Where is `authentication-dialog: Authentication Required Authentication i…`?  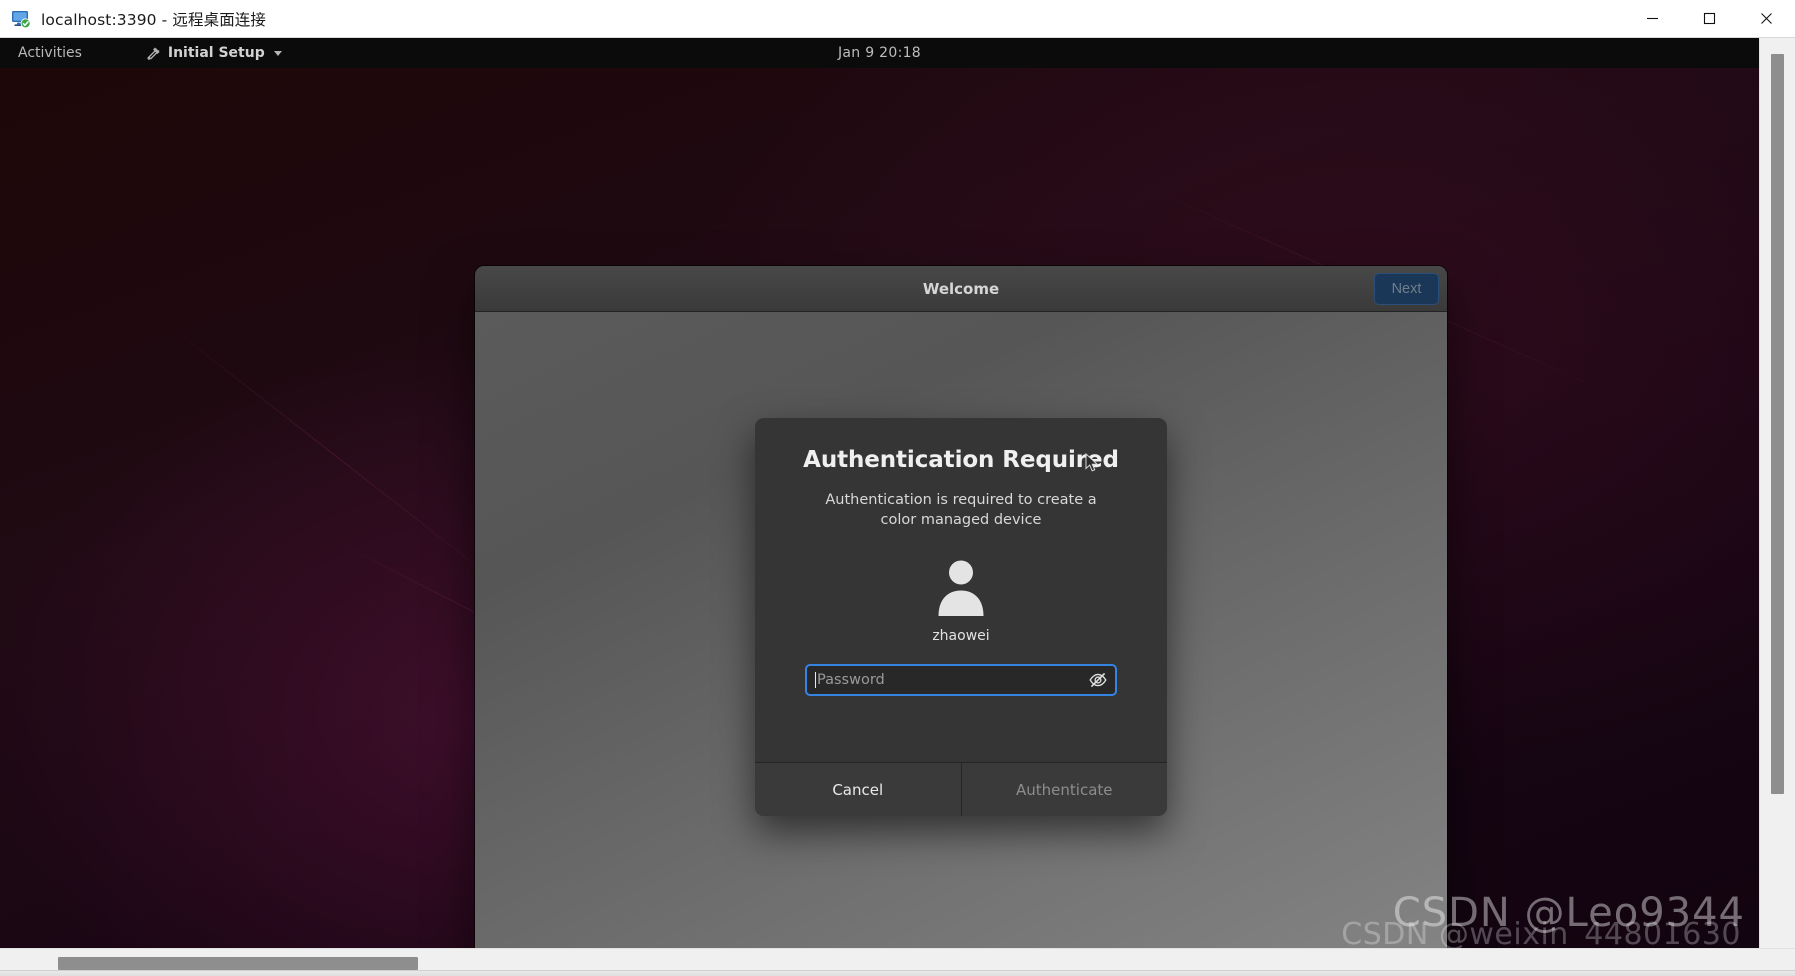 authentication-dialog: Authentication Required Authentication i… is located at coordinates (961, 617).